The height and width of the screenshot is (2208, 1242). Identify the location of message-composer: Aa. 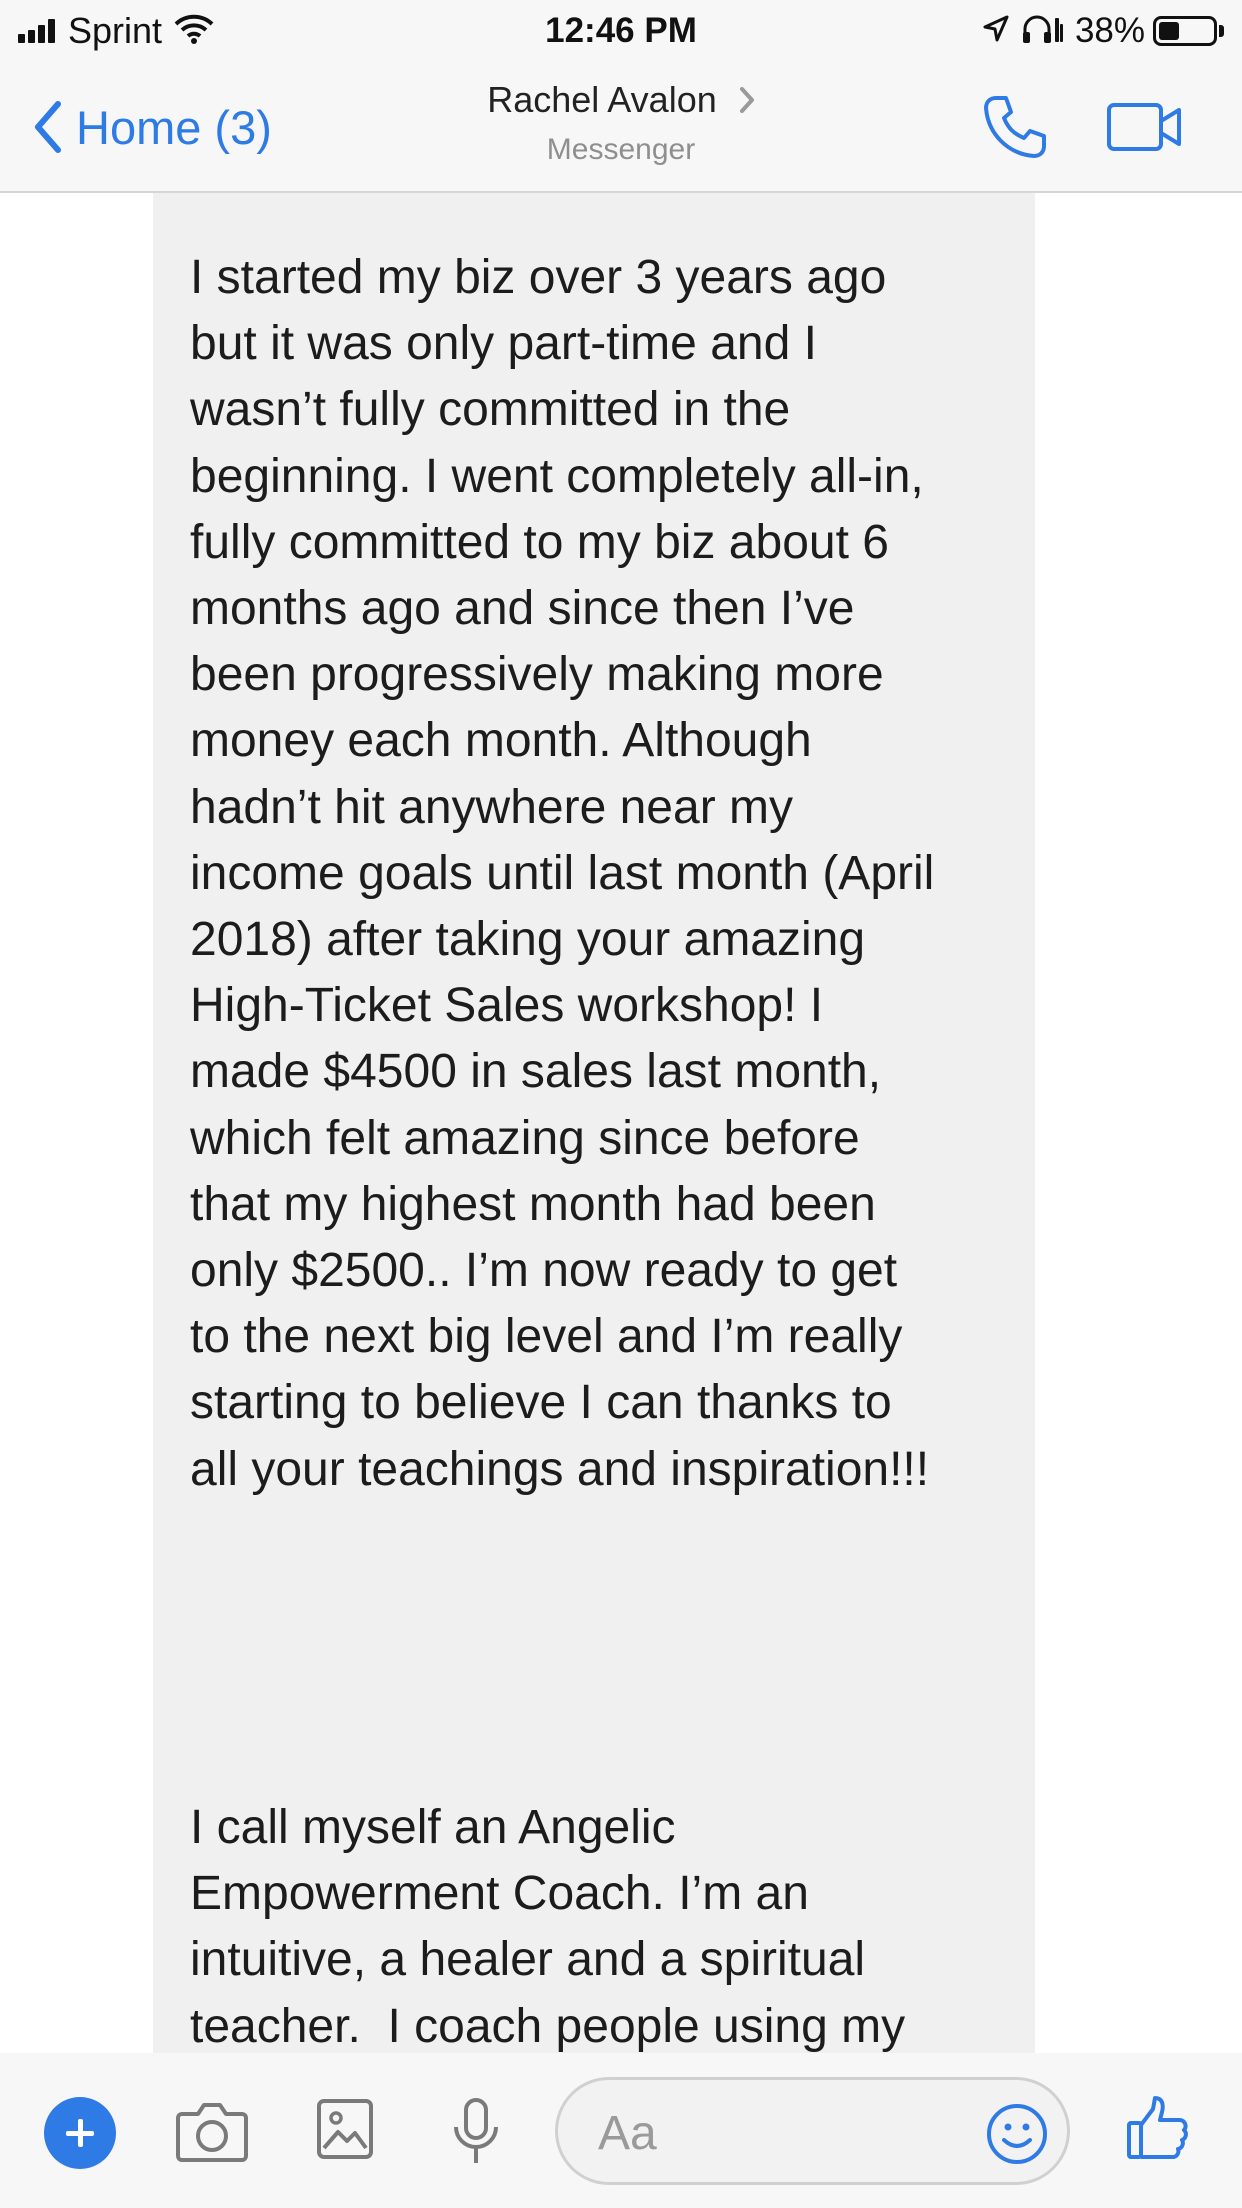
(621, 2130).